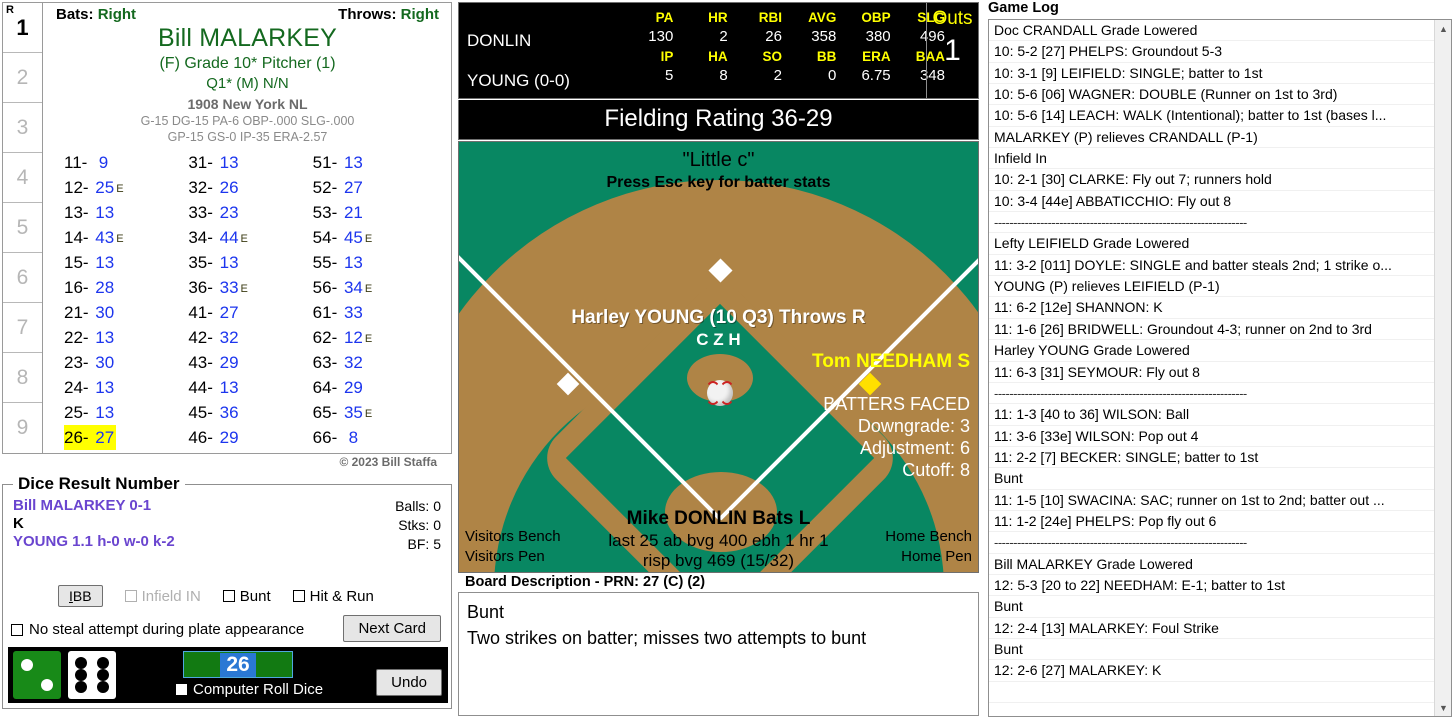 Image resolution: width=1456 pixels, height=721 pixels. Describe the element at coordinates (914, 448) in the screenshot. I see `adjustment-value: Adjustment: 6` at that location.